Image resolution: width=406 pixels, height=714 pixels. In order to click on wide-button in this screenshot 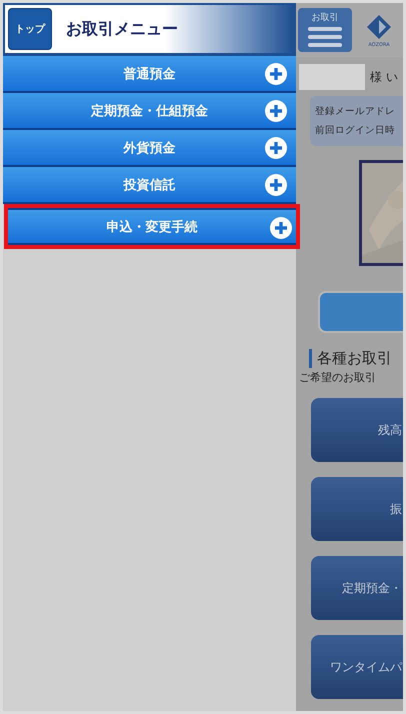, I will do `click(360, 312)`.